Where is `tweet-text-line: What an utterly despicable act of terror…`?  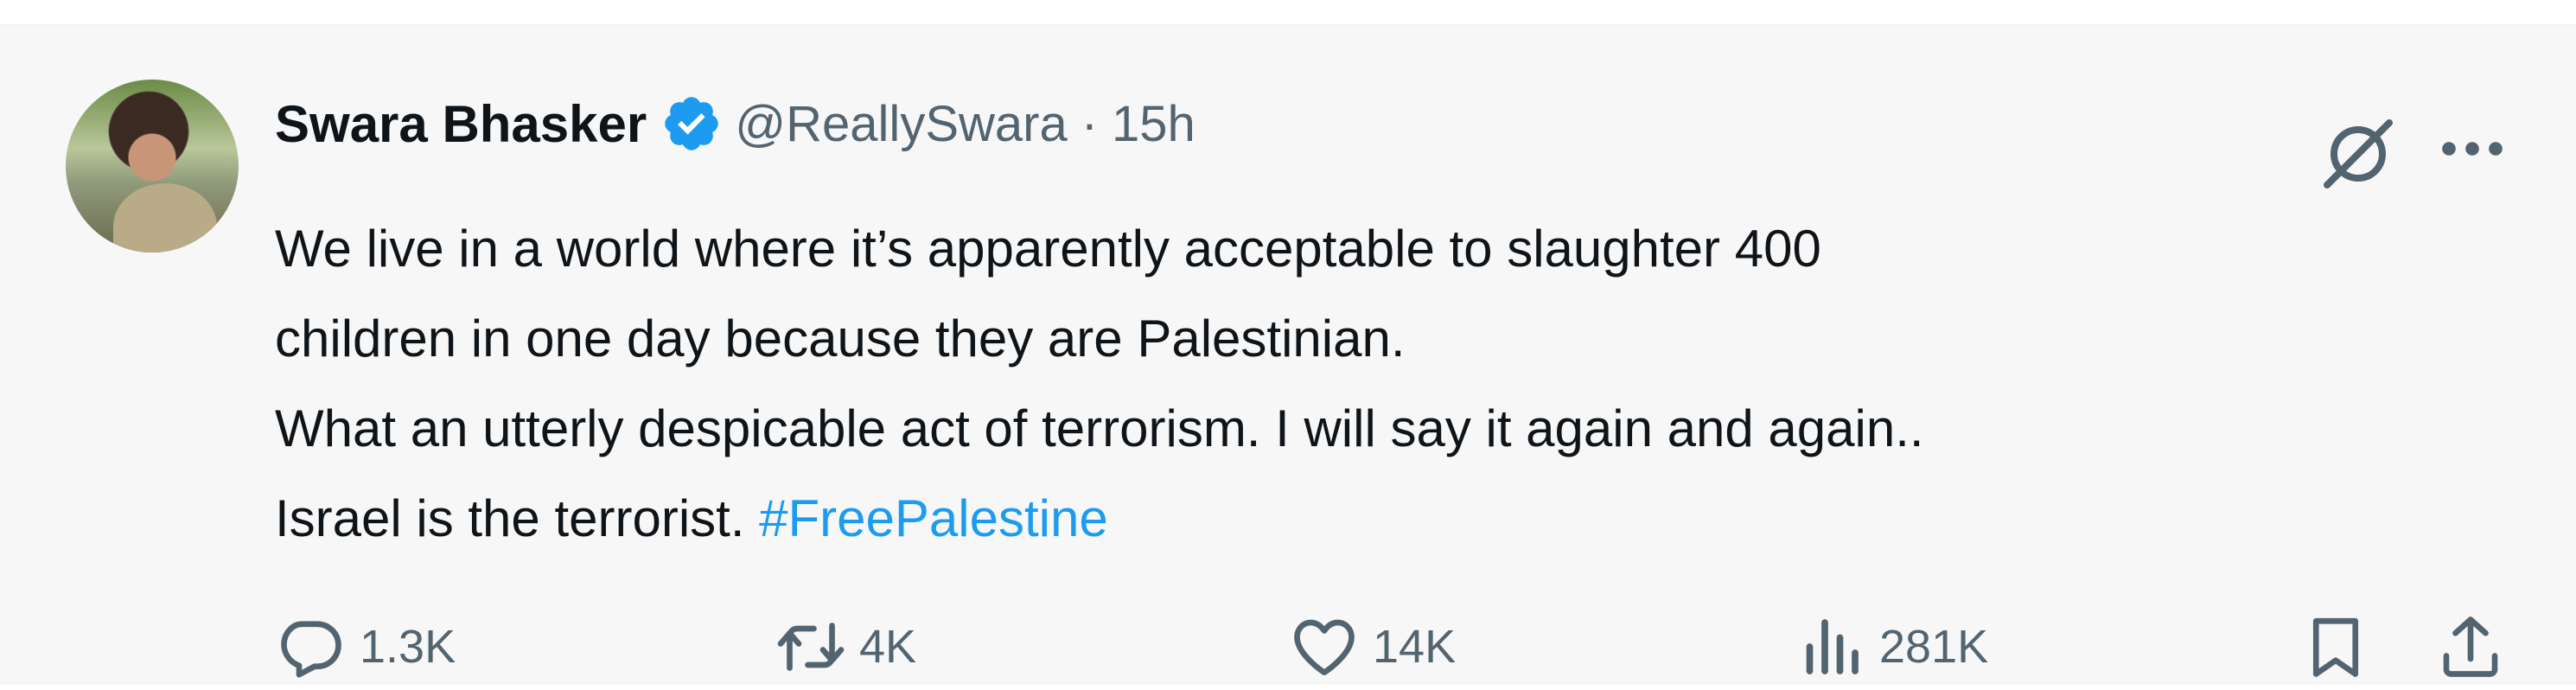 tweet-text-line: What an utterly despicable act of terror… is located at coordinates (1099, 428).